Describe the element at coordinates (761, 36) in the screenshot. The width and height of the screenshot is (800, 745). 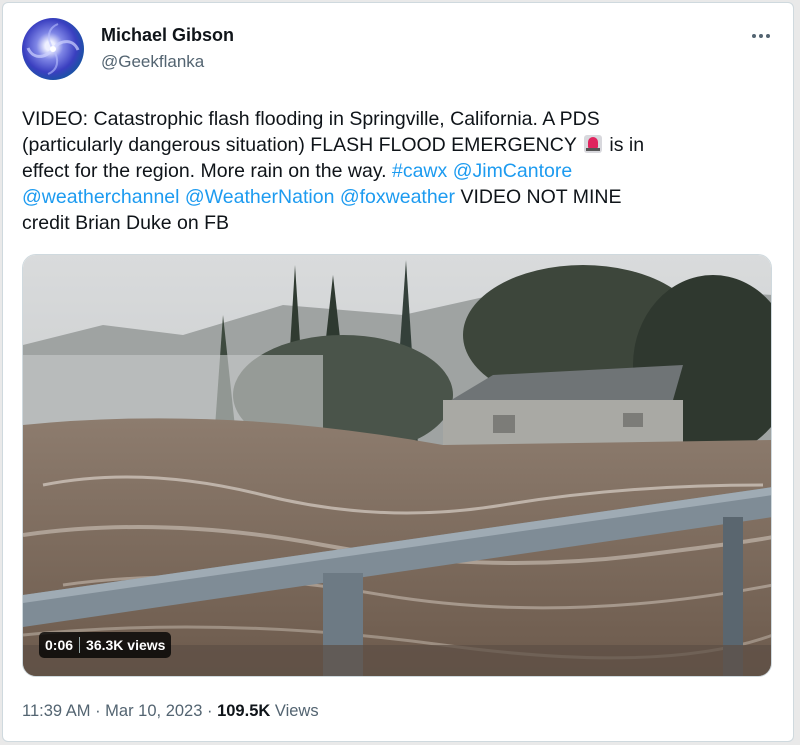
I see `more-options-icon` at that location.